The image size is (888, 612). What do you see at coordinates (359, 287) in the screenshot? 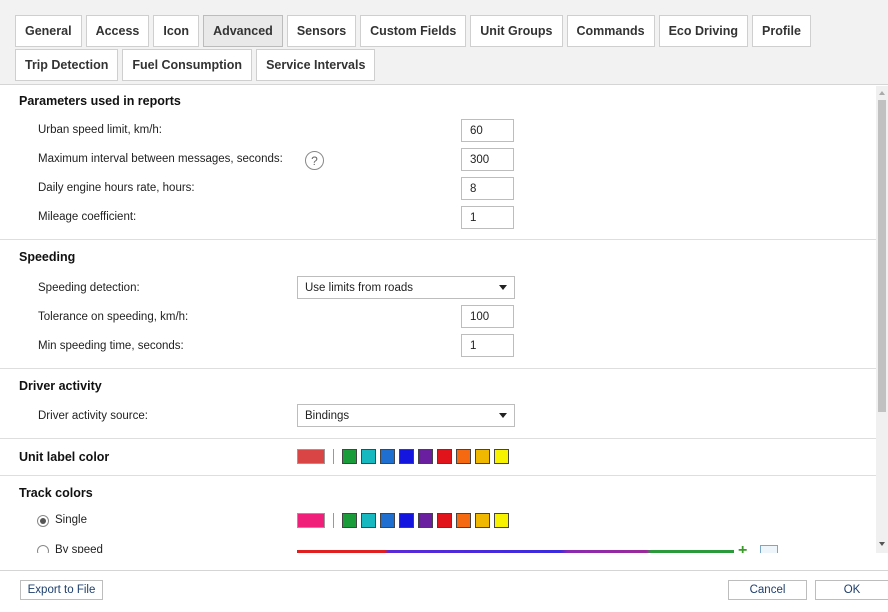
I see `speeding-detection-value: Use limits from roads` at bounding box center [359, 287].